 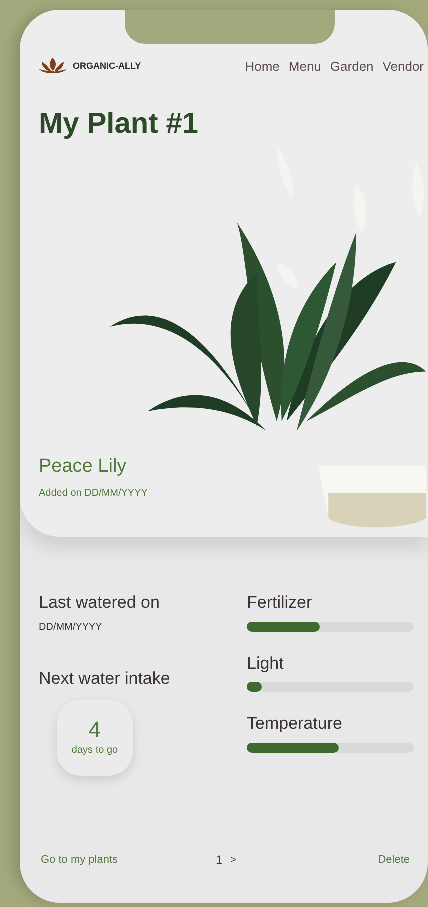 What do you see at coordinates (394, 860) in the screenshot?
I see `delete-button: Delete` at bounding box center [394, 860].